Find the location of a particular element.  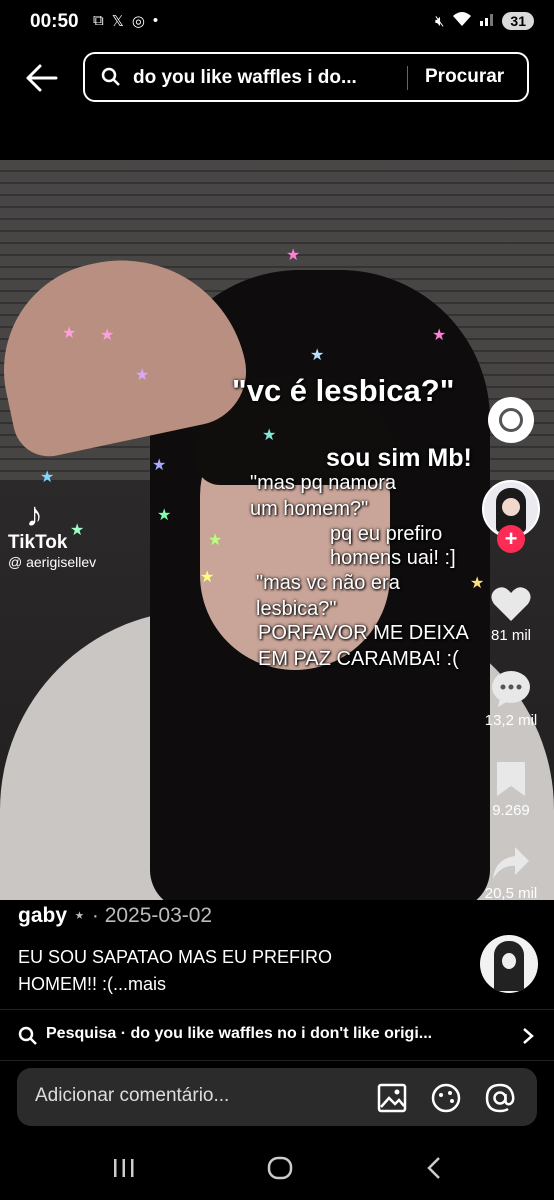

ai-icon is located at coordinates (511, 420).